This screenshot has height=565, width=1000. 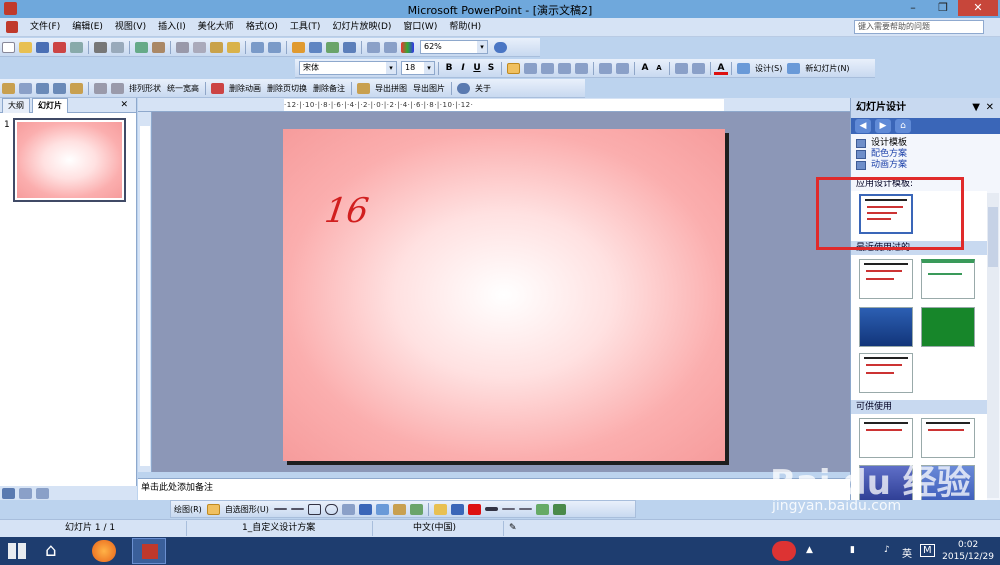 I want to click on justify-icon, so click(x=564, y=68).